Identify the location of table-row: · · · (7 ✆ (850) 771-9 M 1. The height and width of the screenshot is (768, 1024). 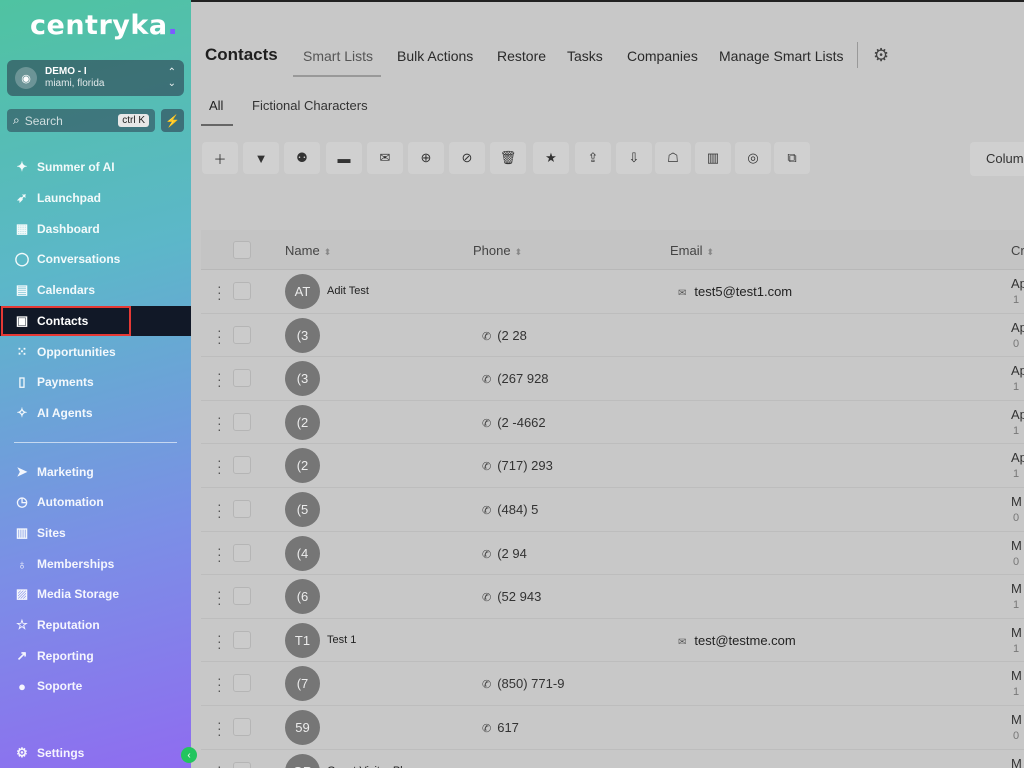
(612, 684).